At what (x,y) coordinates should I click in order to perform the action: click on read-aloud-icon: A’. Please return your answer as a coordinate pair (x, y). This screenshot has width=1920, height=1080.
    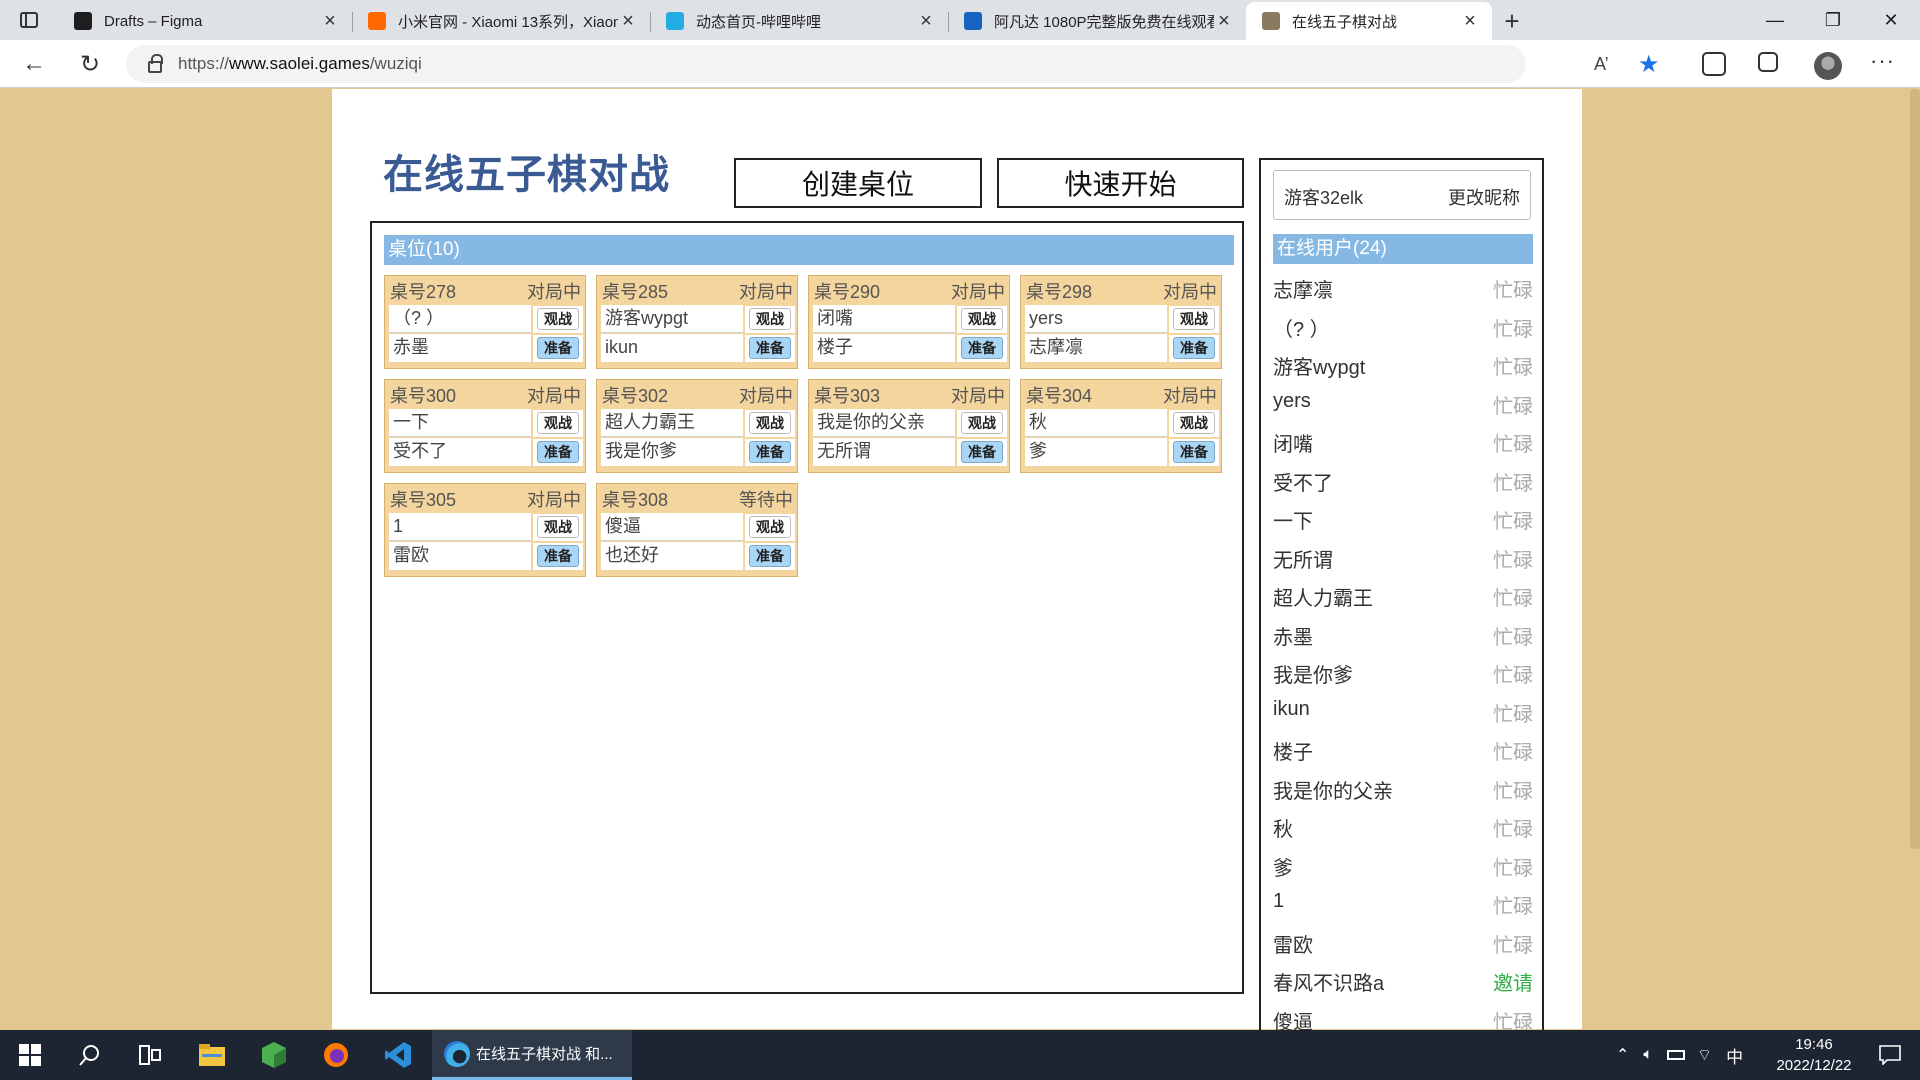
    Looking at the image, I should click on (1601, 64).